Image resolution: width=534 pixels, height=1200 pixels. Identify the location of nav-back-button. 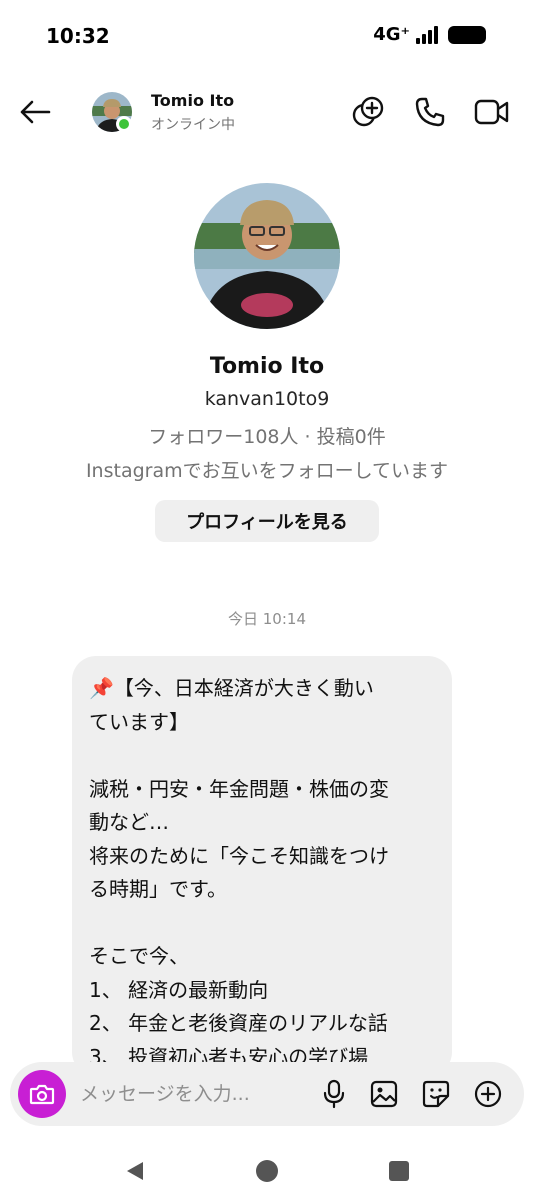
(135, 1171).